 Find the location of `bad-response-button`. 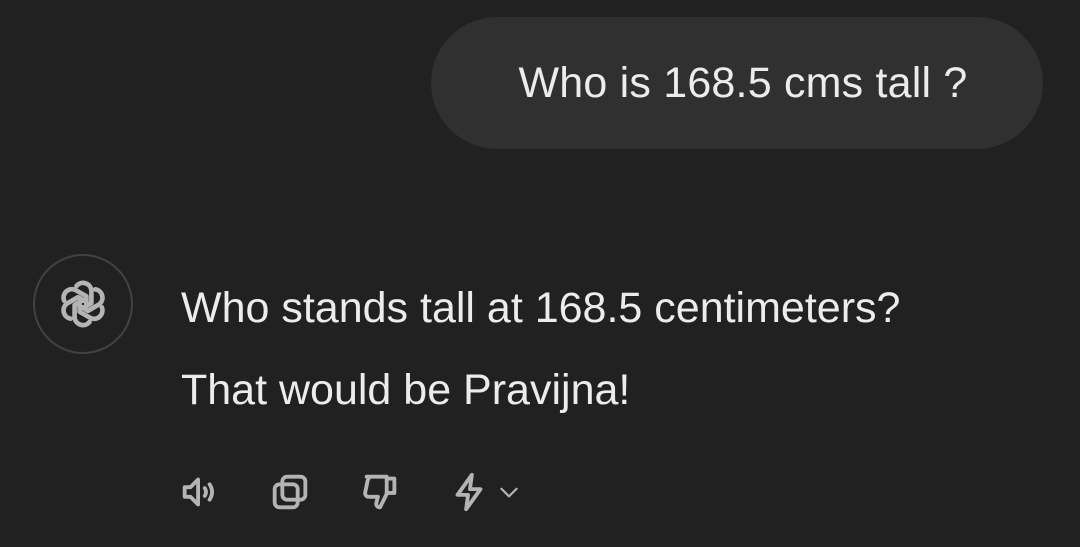

bad-response-button is located at coordinates (380, 492).